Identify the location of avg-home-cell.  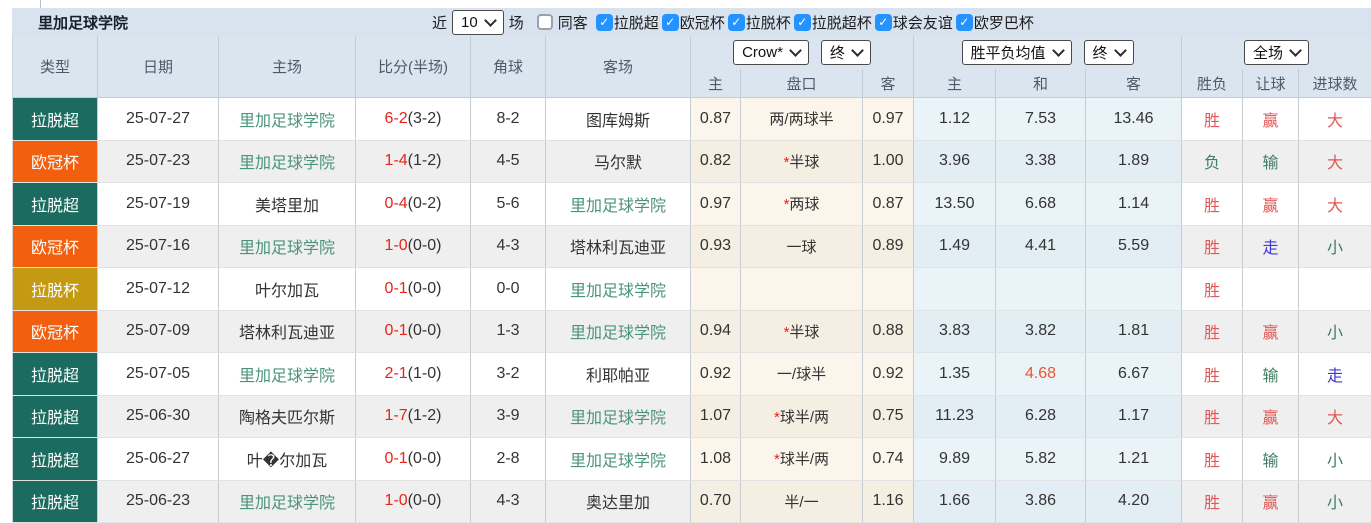
(955, 289).